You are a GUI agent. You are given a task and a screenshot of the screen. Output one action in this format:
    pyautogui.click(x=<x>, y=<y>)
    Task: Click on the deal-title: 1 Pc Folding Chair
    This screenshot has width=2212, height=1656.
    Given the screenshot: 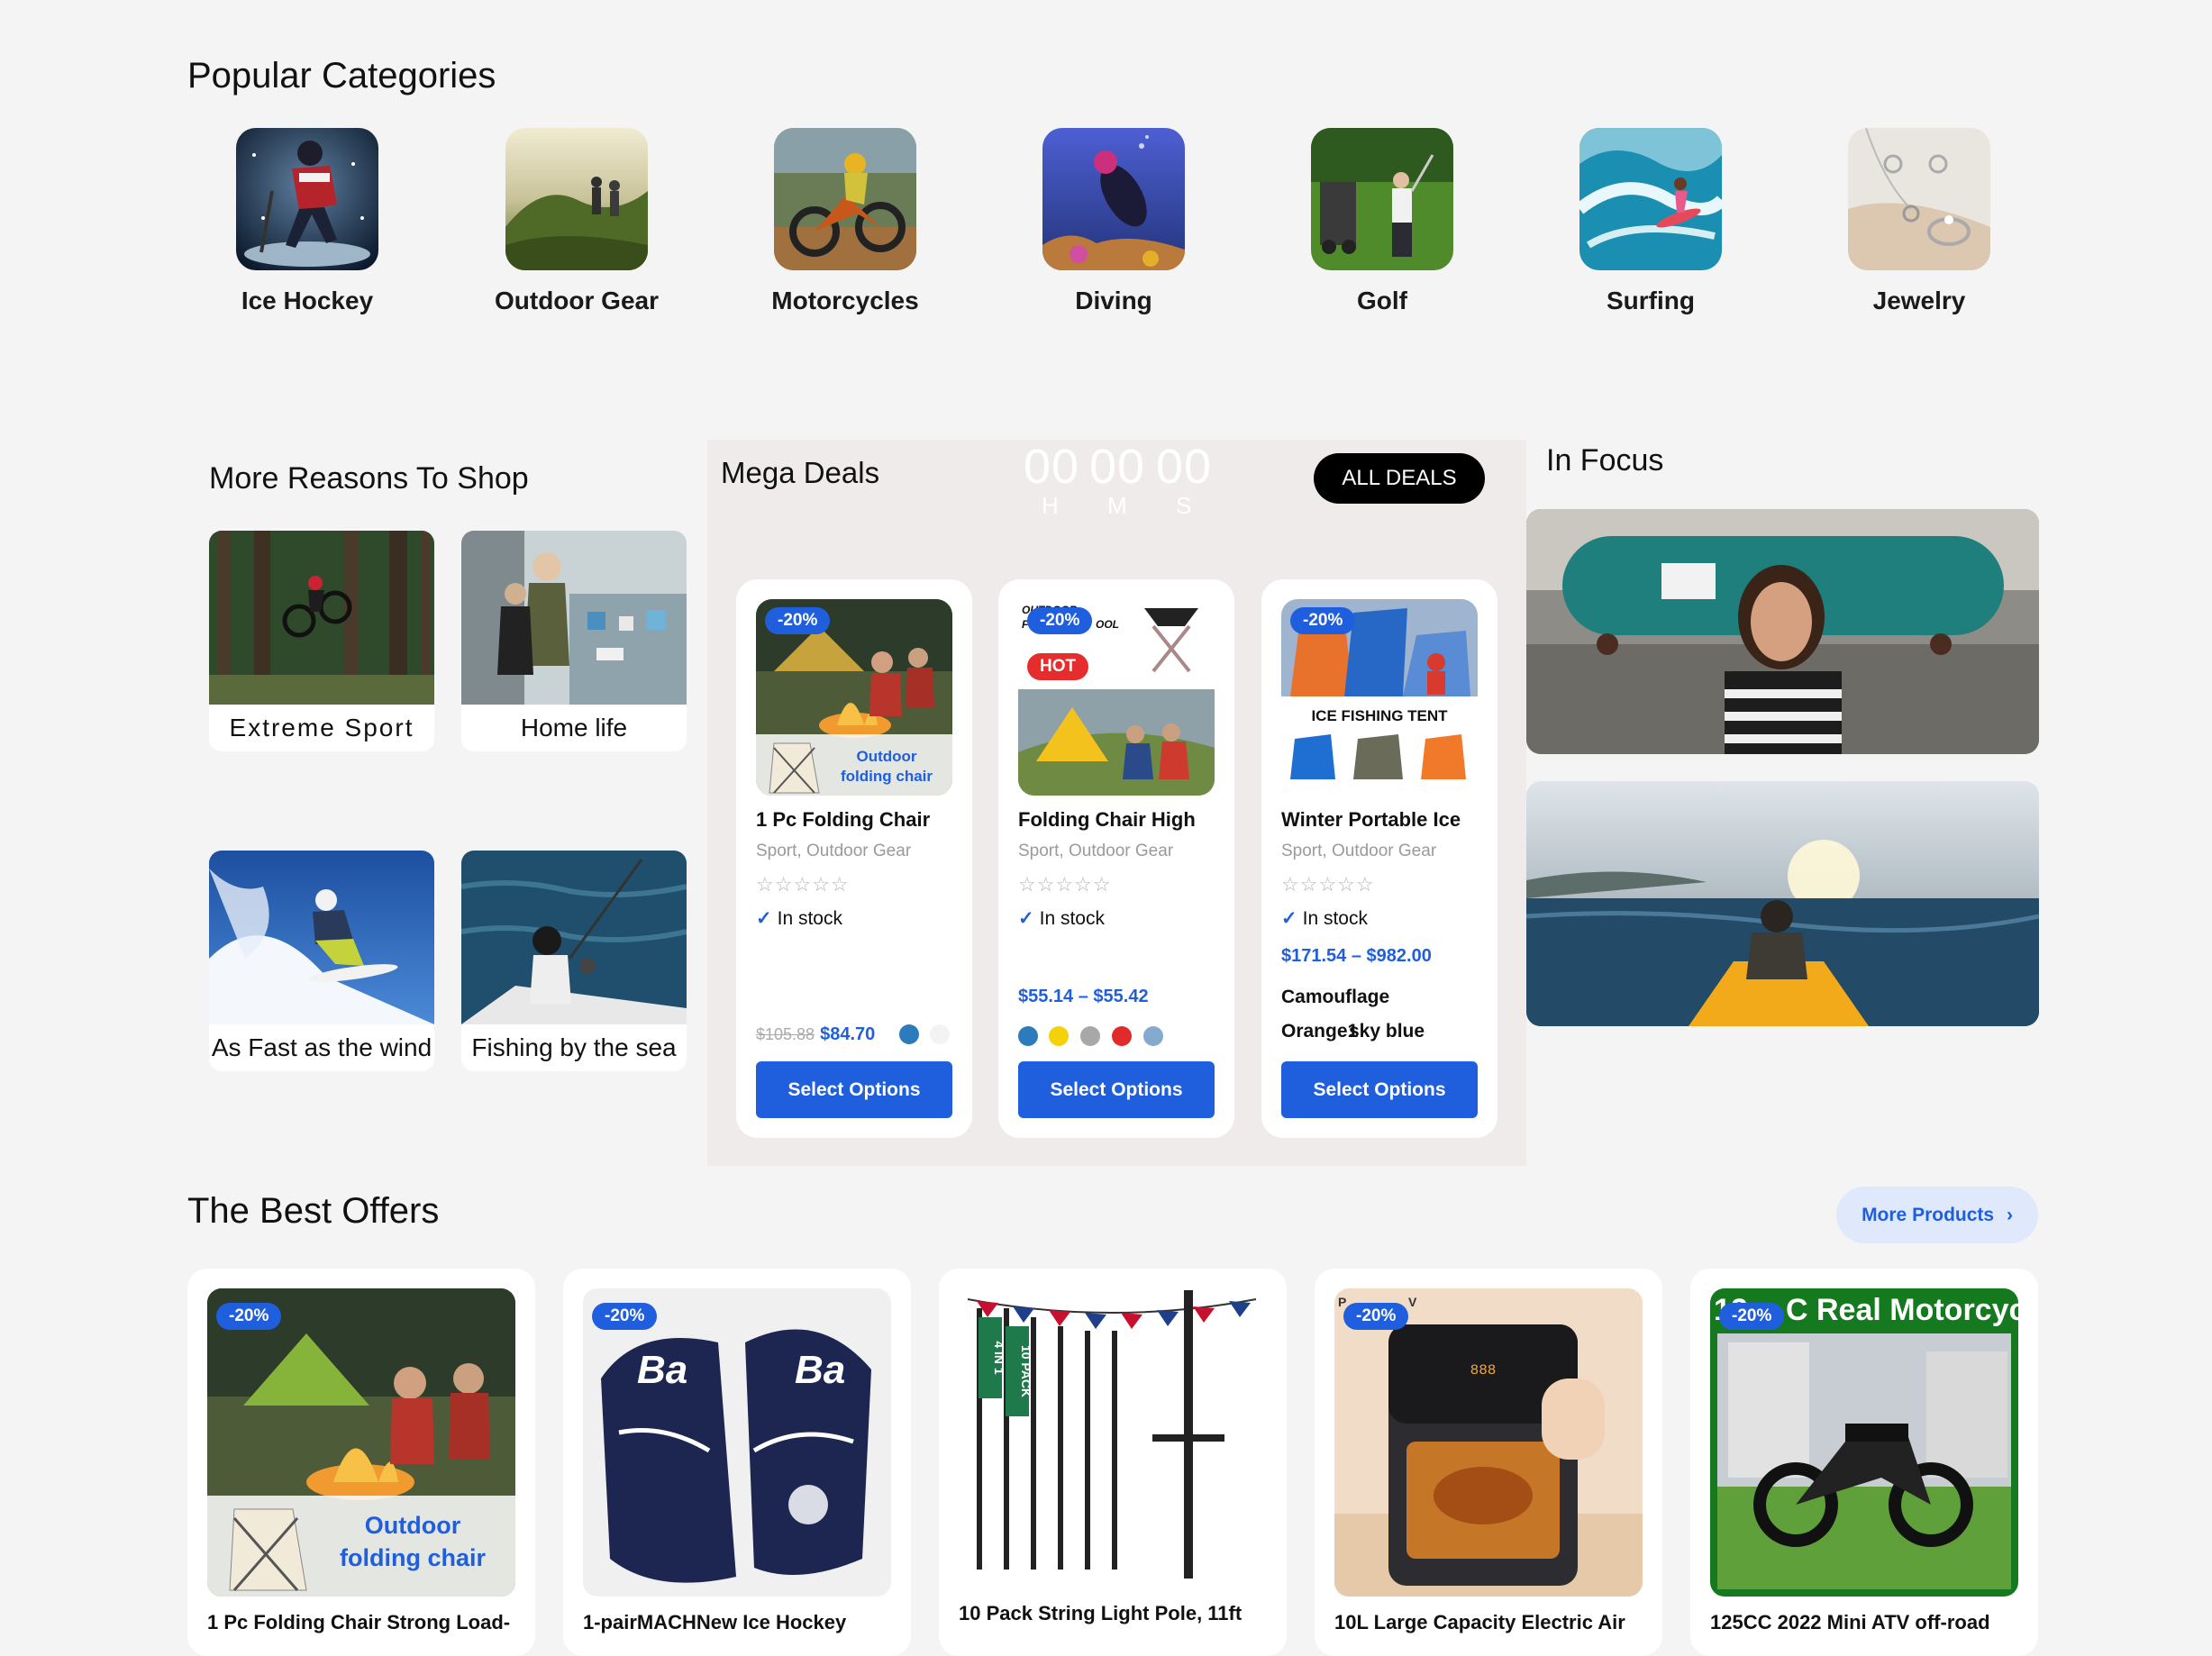 What is the action you would take?
    pyautogui.click(x=843, y=820)
    